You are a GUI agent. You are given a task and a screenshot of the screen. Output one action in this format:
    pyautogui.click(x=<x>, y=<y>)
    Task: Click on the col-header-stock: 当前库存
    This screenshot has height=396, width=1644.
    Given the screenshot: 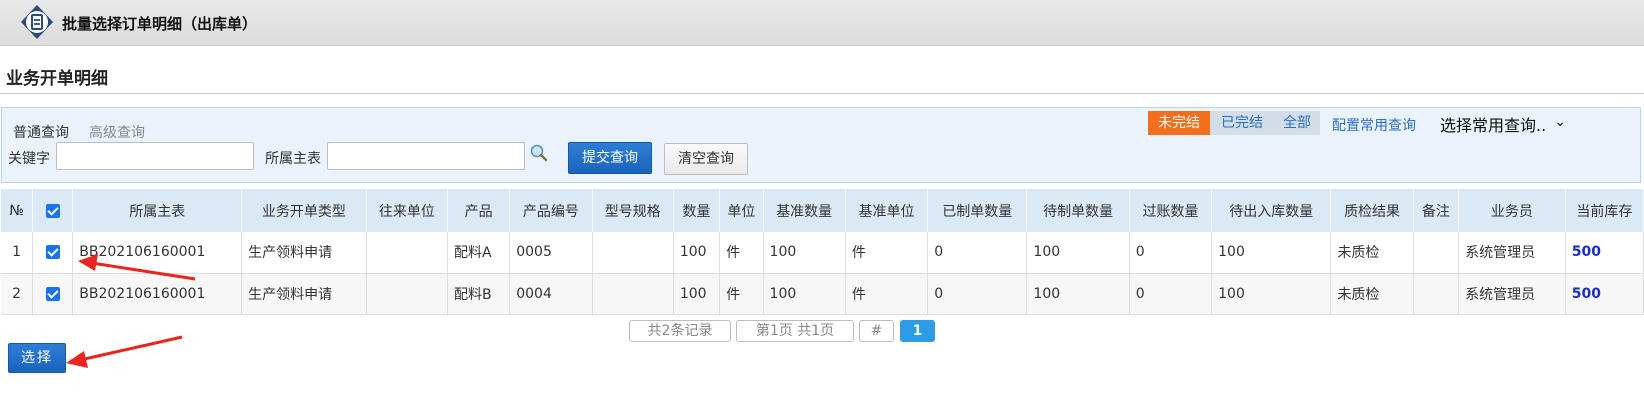 What is the action you would take?
    pyautogui.click(x=1604, y=210)
    